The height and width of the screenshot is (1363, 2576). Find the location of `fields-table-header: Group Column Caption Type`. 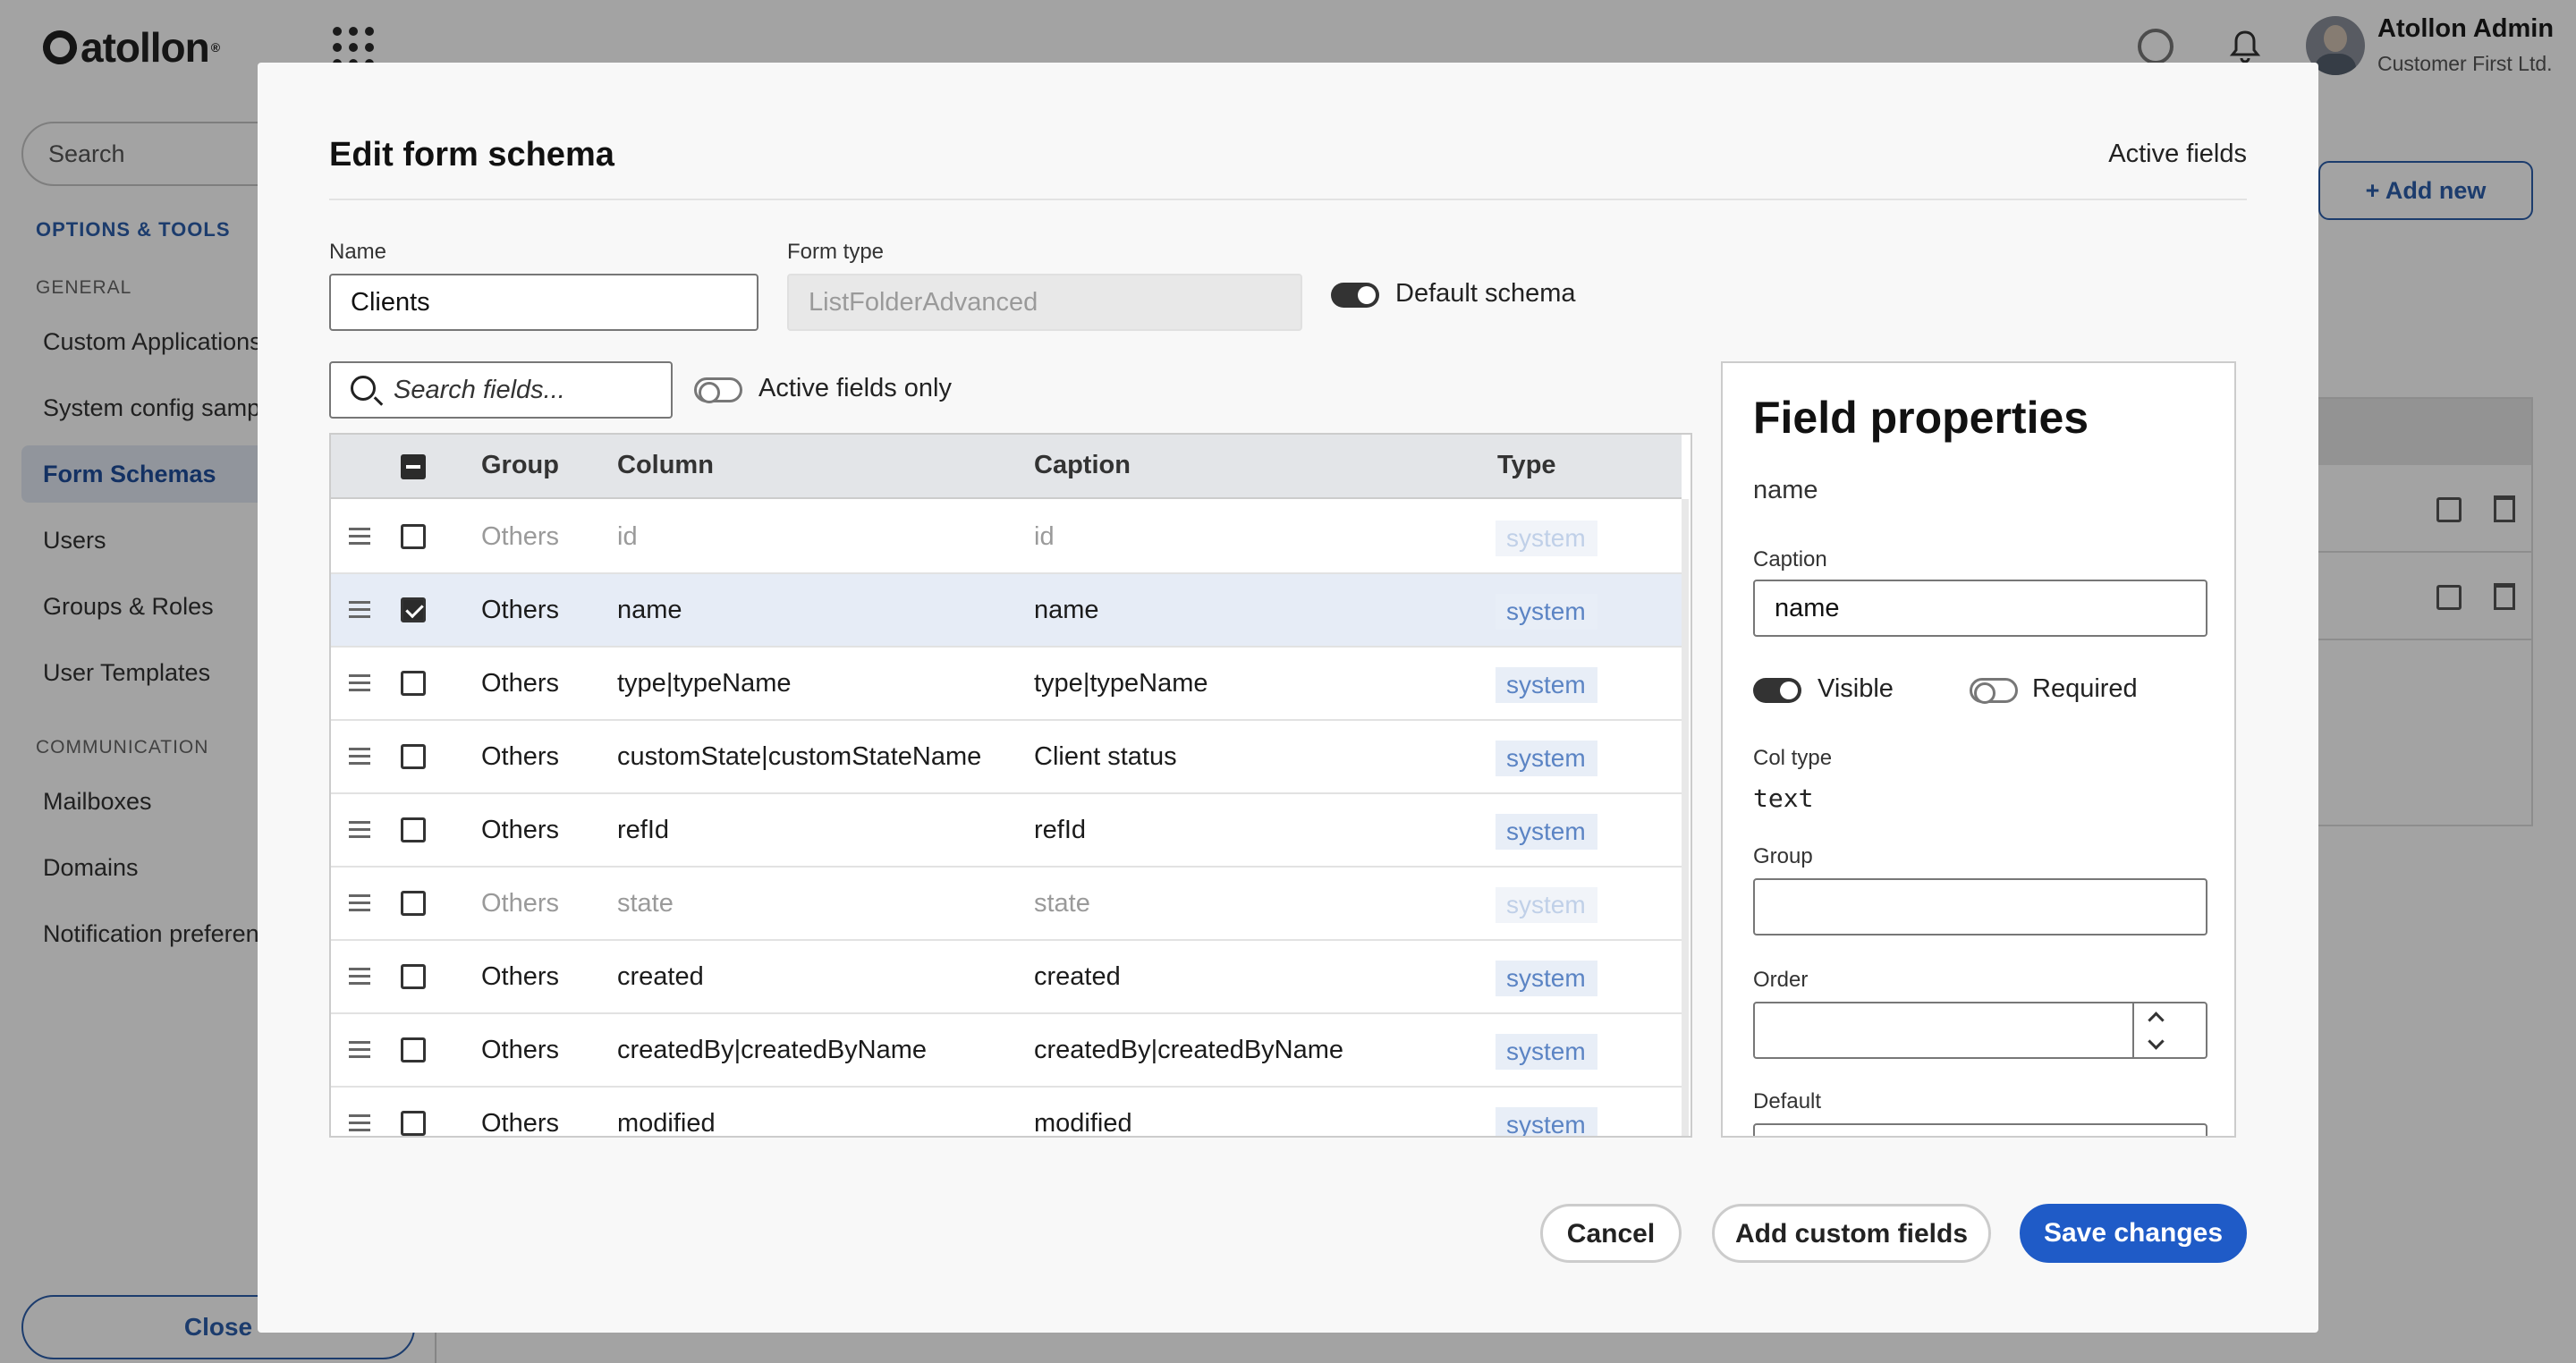

fields-table-header: Group Column Caption Type is located at coordinates (1006, 467).